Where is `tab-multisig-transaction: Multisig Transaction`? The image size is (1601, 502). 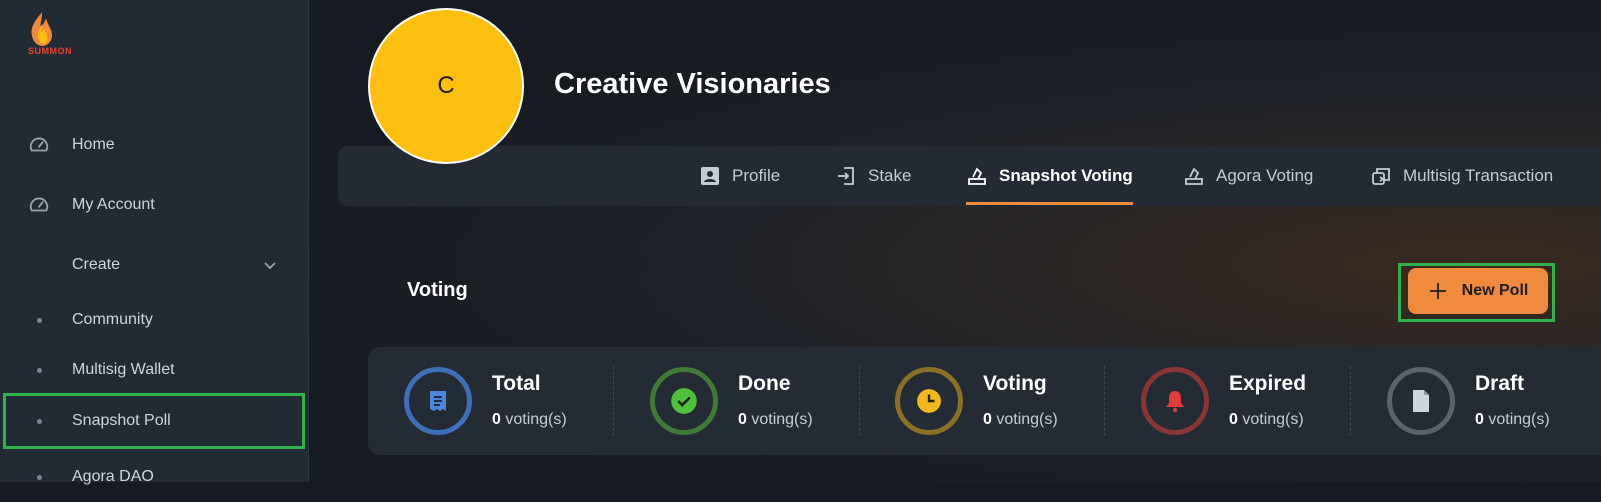
tab-multisig-transaction: Multisig Transaction is located at coordinates (1462, 176).